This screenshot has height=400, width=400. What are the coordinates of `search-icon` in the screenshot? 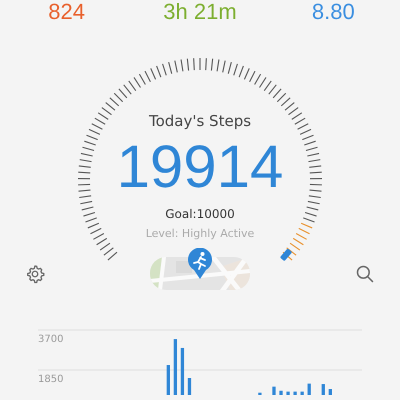 It's located at (365, 274).